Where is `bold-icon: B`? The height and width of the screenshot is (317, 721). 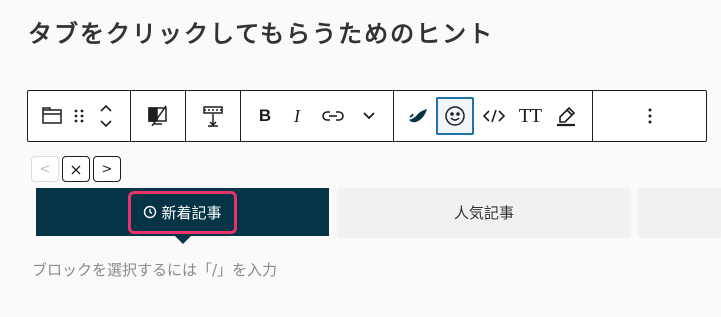
bold-icon: B is located at coordinates (265, 116).